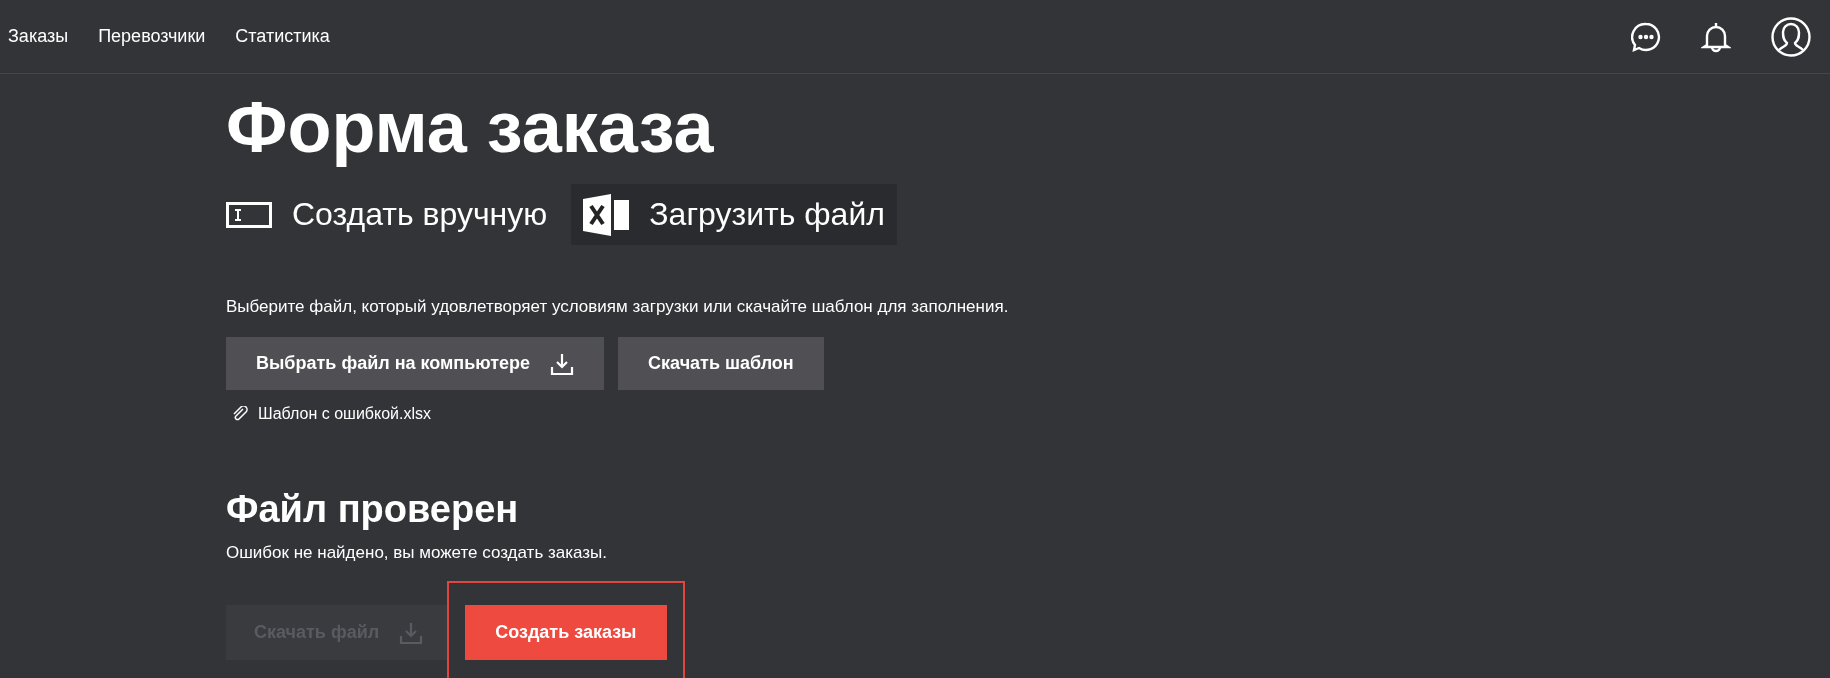  Describe the element at coordinates (240, 414) in the screenshot. I see `paperclip-icon` at that location.